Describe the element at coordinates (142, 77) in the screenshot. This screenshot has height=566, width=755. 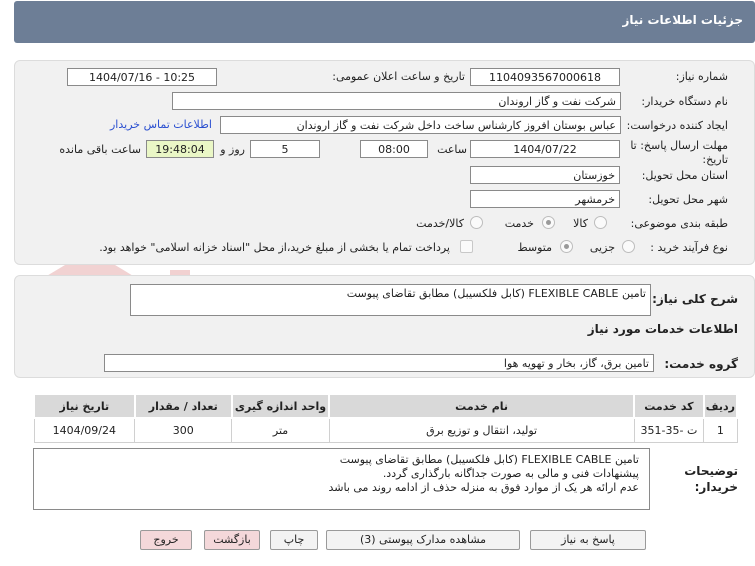
I see `announce-field: 1404/07/16 - 10:25` at that location.